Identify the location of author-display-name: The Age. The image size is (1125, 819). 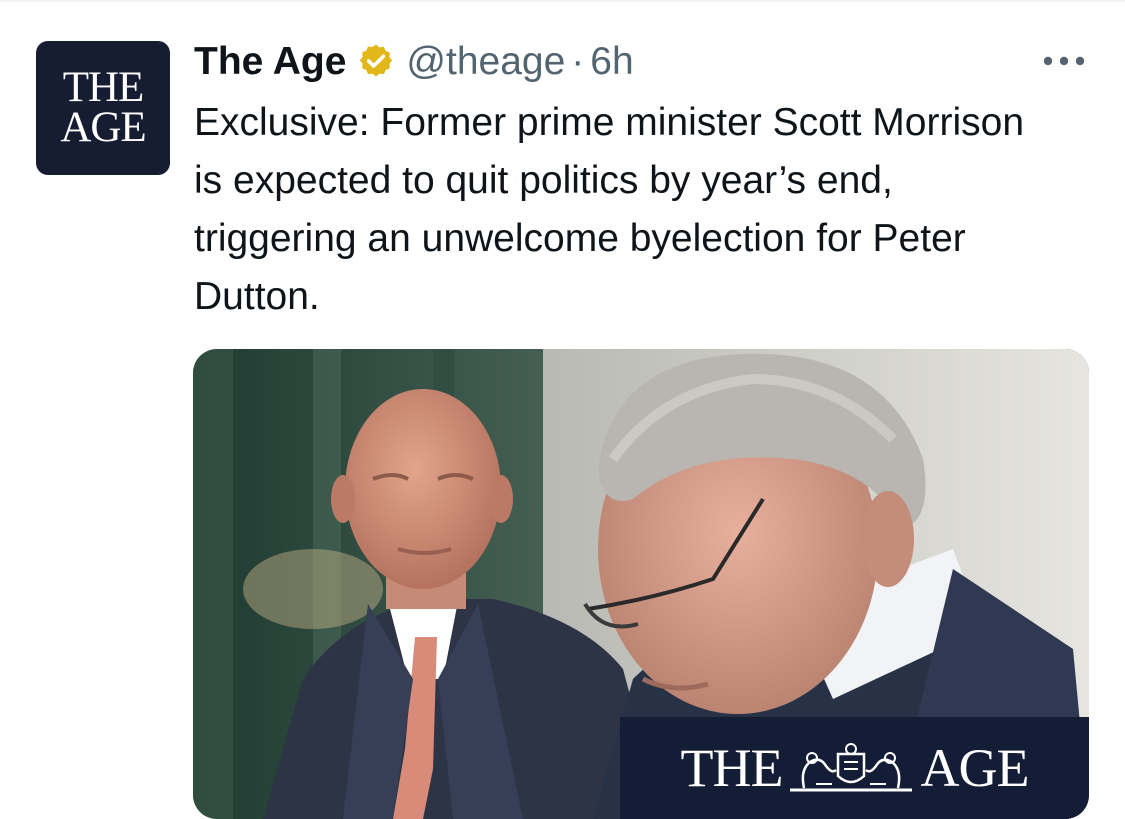
(270, 62).